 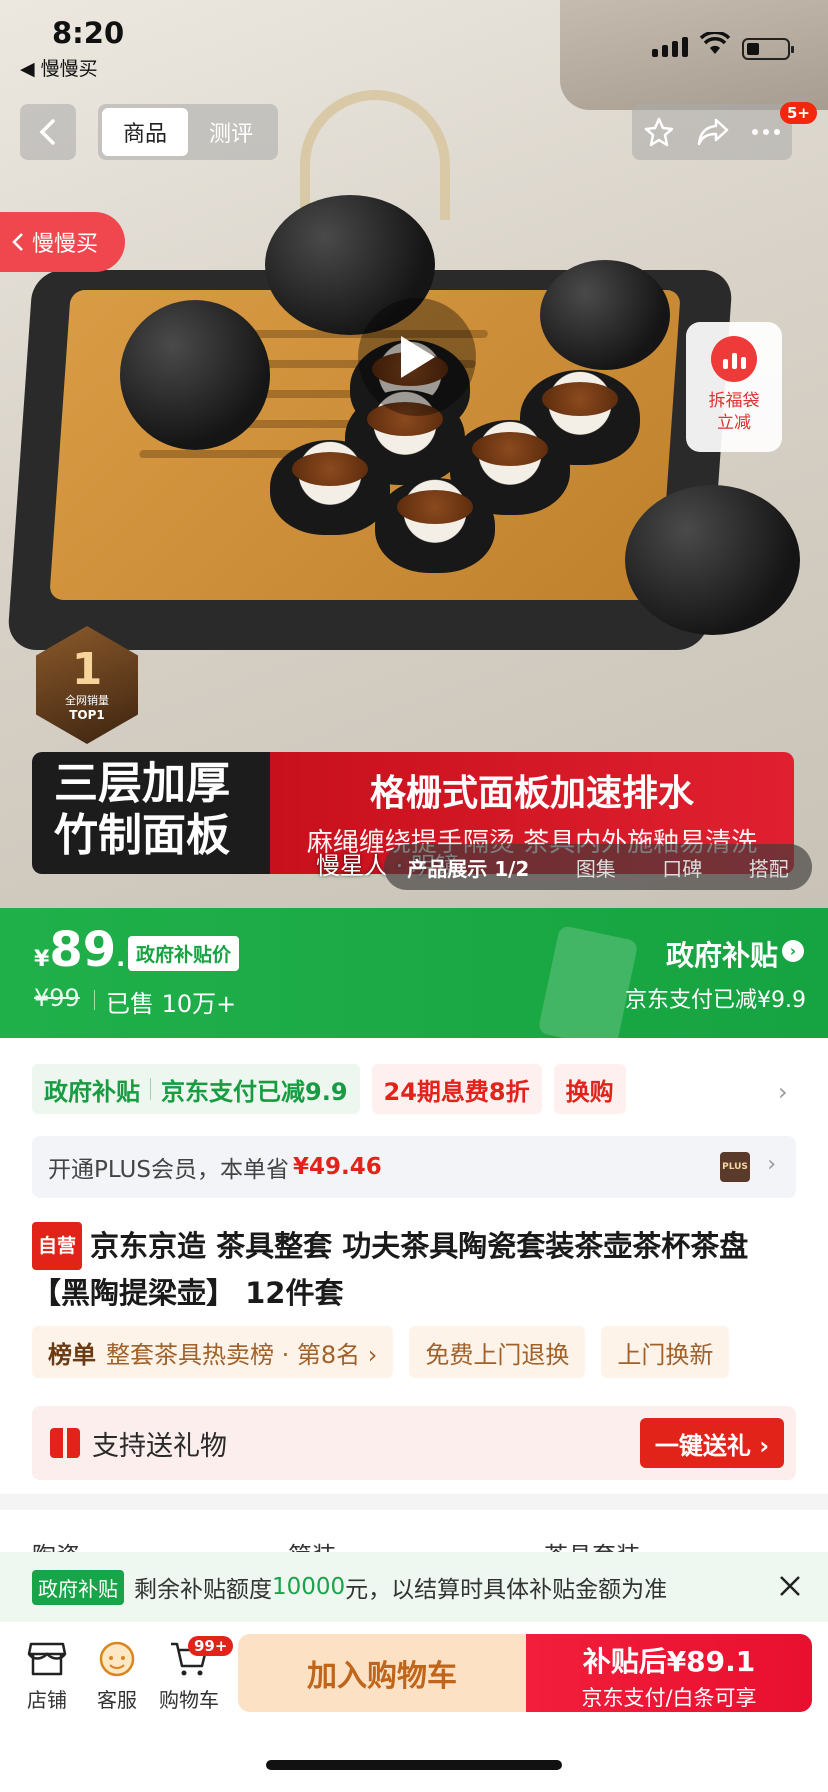 I want to click on notice-tag: 政府补贴, so click(x=78, y=1587).